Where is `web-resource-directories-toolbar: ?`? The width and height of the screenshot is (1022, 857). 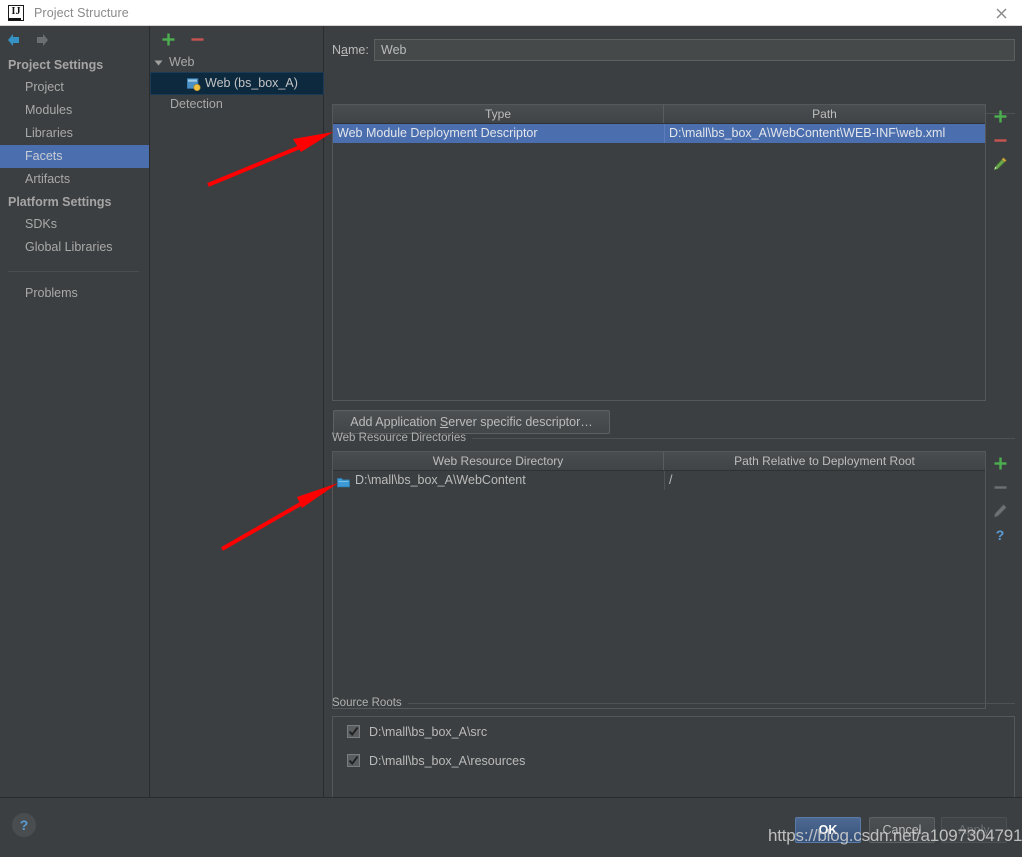
web-resource-directories-toolbar: ? is located at coordinates (1000, 499).